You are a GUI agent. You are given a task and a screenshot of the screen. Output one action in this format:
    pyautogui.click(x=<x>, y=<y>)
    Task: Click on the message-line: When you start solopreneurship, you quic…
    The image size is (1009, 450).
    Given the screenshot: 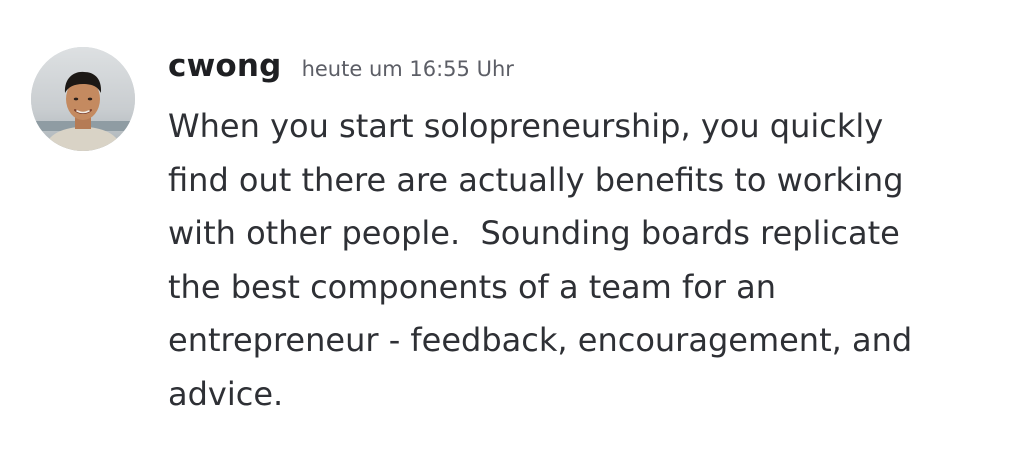 What is the action you would take?
    pyautogui.click(x=526, y=126)
    